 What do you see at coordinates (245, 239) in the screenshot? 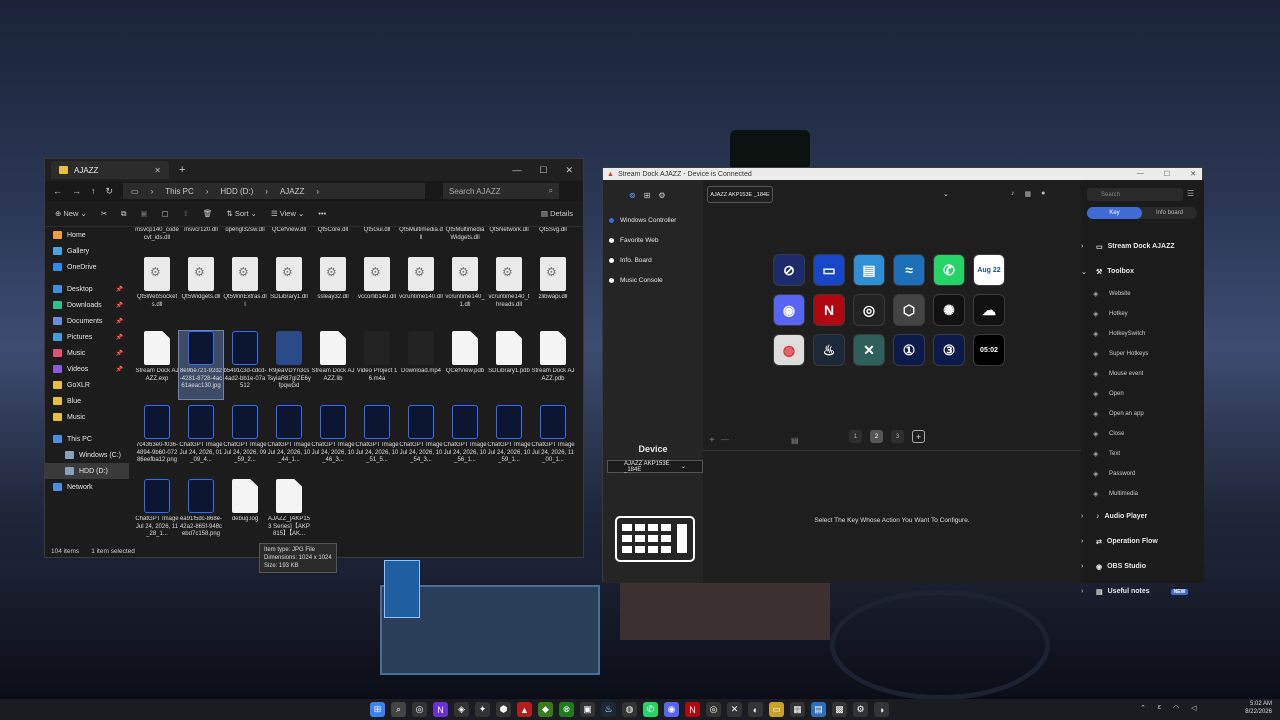
I see `file-item: opengl32sw.dll` at bounding box center [245, 239].